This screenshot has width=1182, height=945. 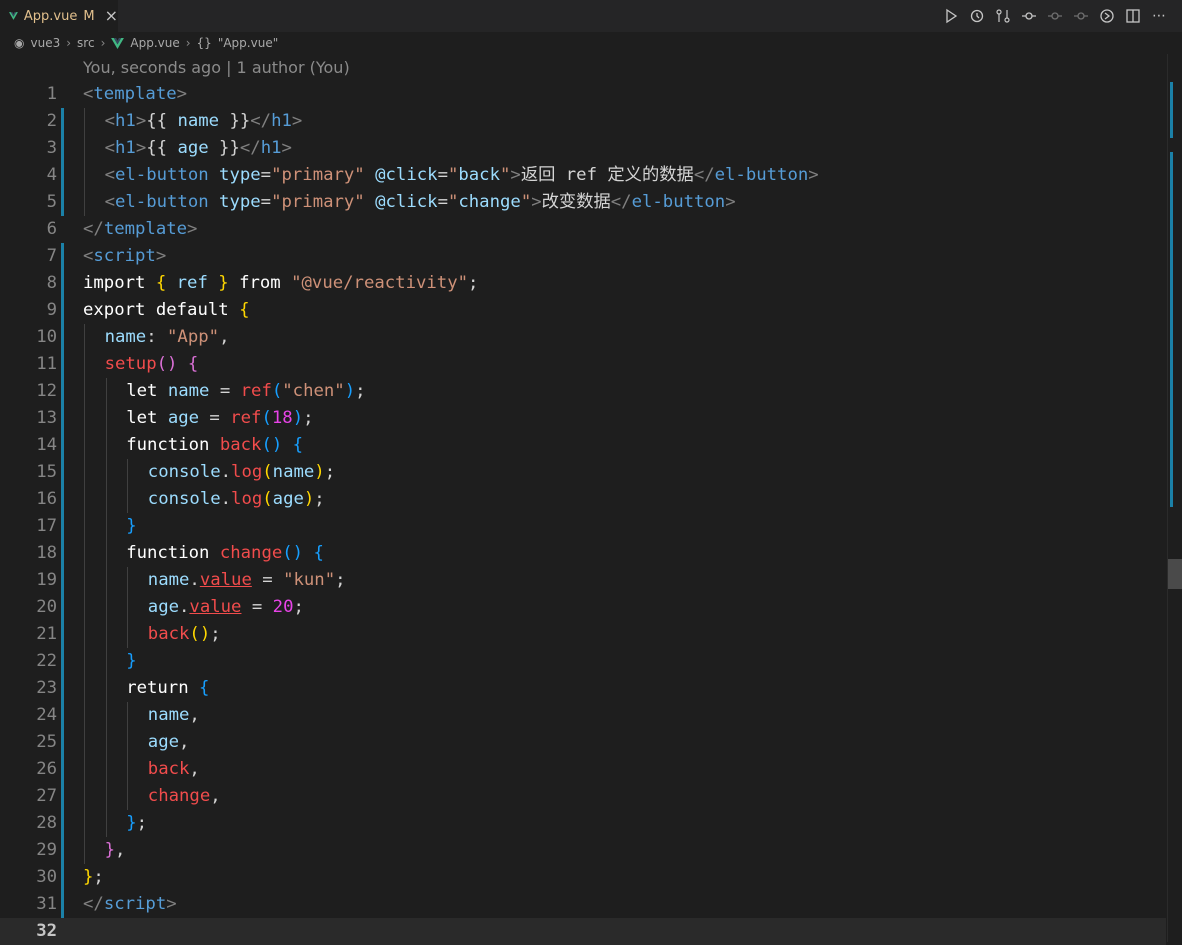 I want to click on code-line: 6 </template>, so click(x=583, y=229).